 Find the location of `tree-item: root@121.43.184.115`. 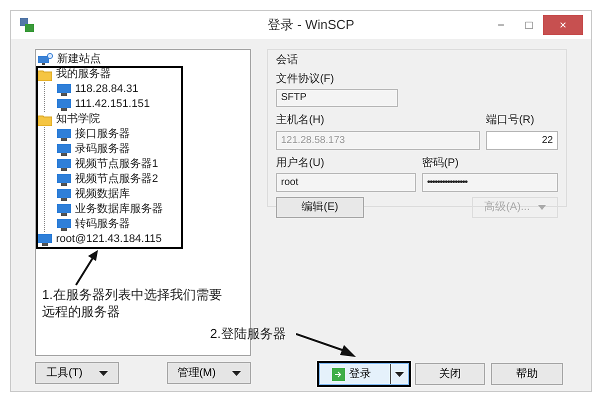

tree-item: root@121.43.184.115 is located at coordinates (109, 239).